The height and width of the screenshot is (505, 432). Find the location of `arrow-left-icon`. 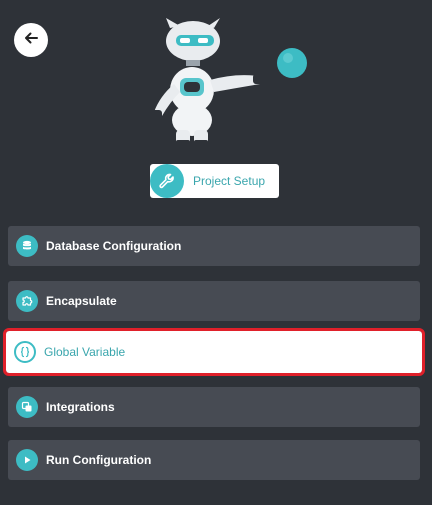

arrow-left-icon is located at coordinates (31, 40).